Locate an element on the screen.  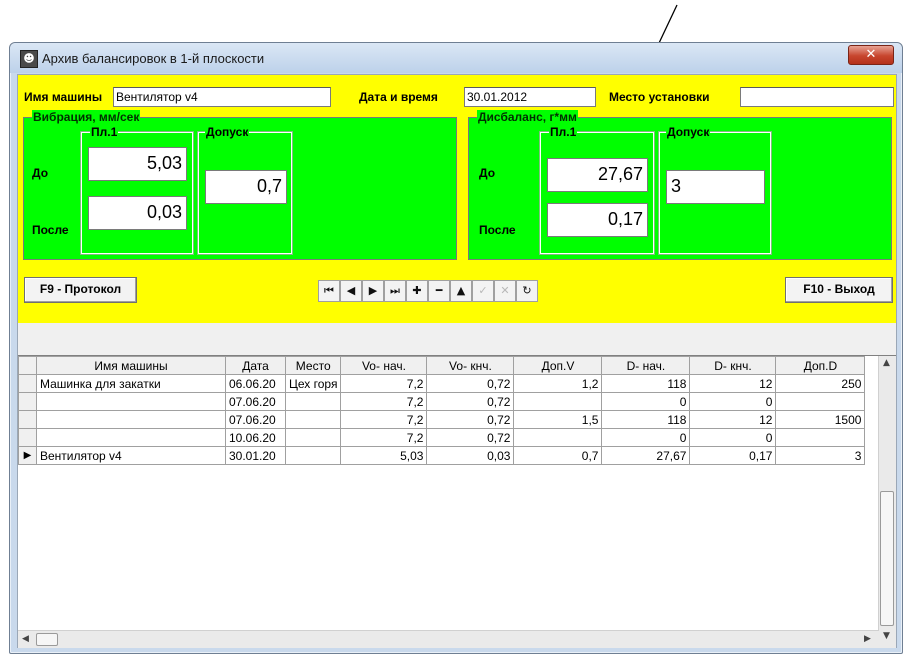
vibration-tolerance-value: 0,7 is located at coordinates (246, 187).